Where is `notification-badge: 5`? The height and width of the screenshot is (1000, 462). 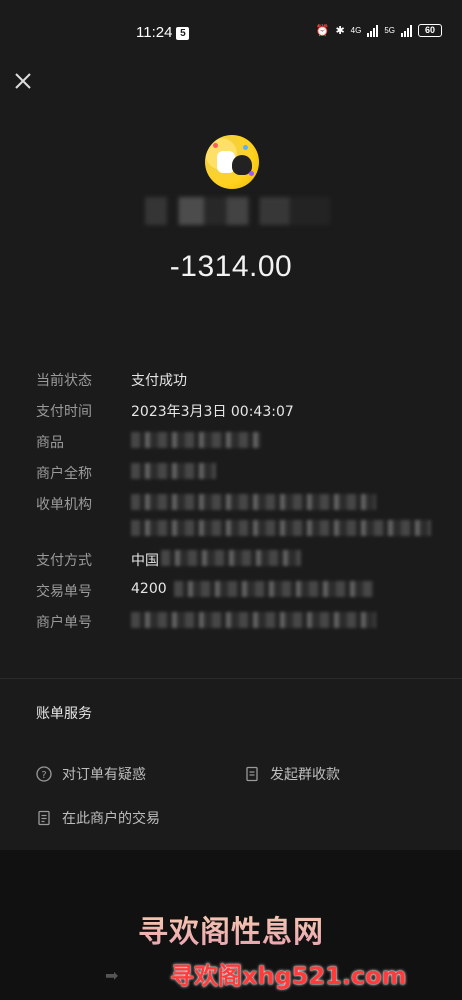 notification-badge: 5 is located at coordinates (183, 33).